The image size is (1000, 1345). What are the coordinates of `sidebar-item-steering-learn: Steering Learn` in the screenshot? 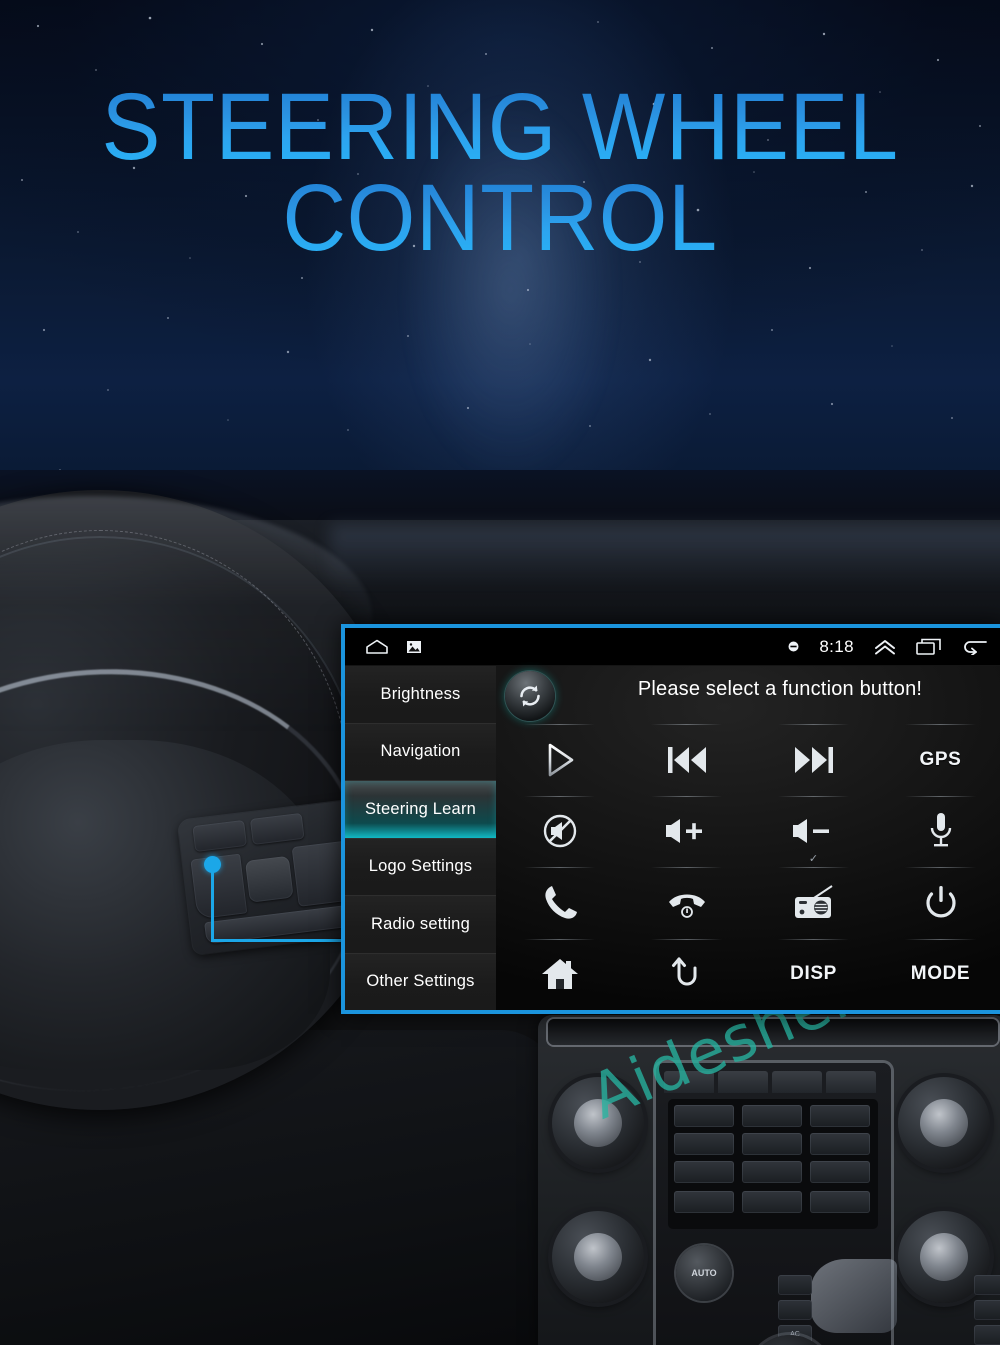 It's located at (420, 810).